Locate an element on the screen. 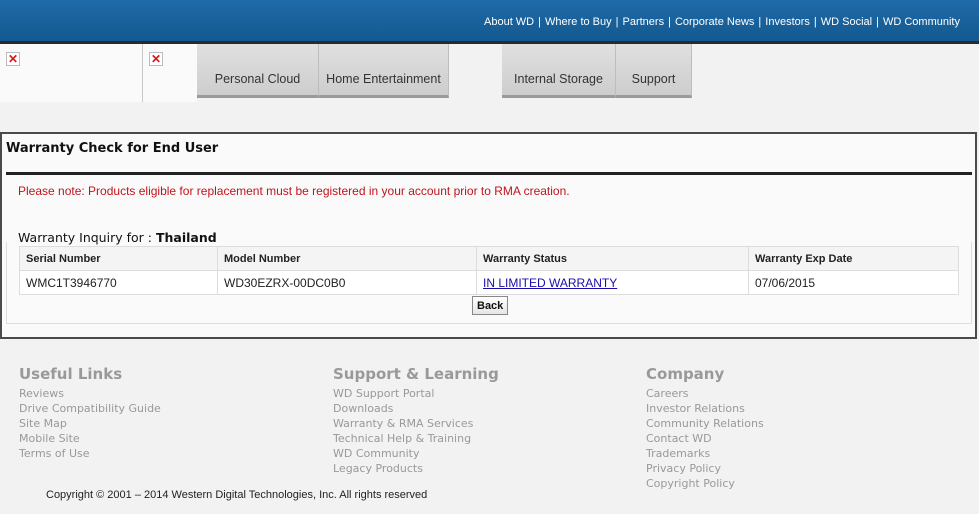  page-title: Warranty Check for End User is located at coordinates (112, 148).